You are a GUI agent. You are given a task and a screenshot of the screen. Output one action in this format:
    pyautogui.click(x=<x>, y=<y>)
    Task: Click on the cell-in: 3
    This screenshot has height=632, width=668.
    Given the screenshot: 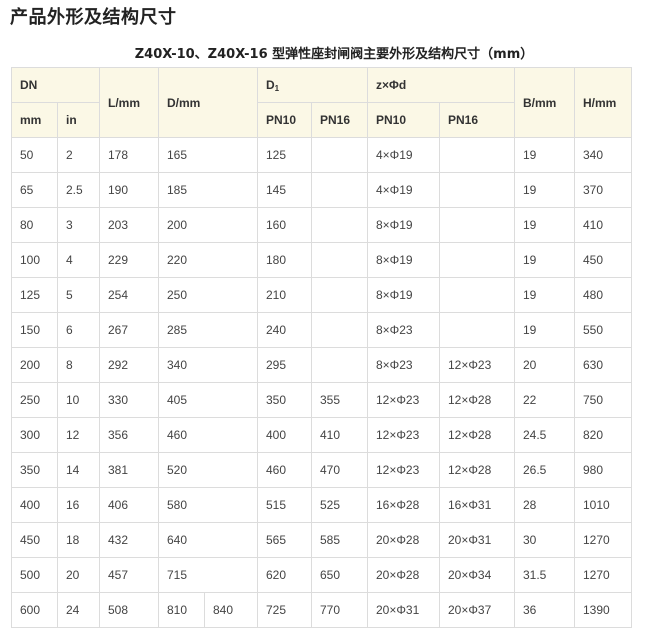 What is the action you would take?
    pyautogui.click(x=78, y=225)
    